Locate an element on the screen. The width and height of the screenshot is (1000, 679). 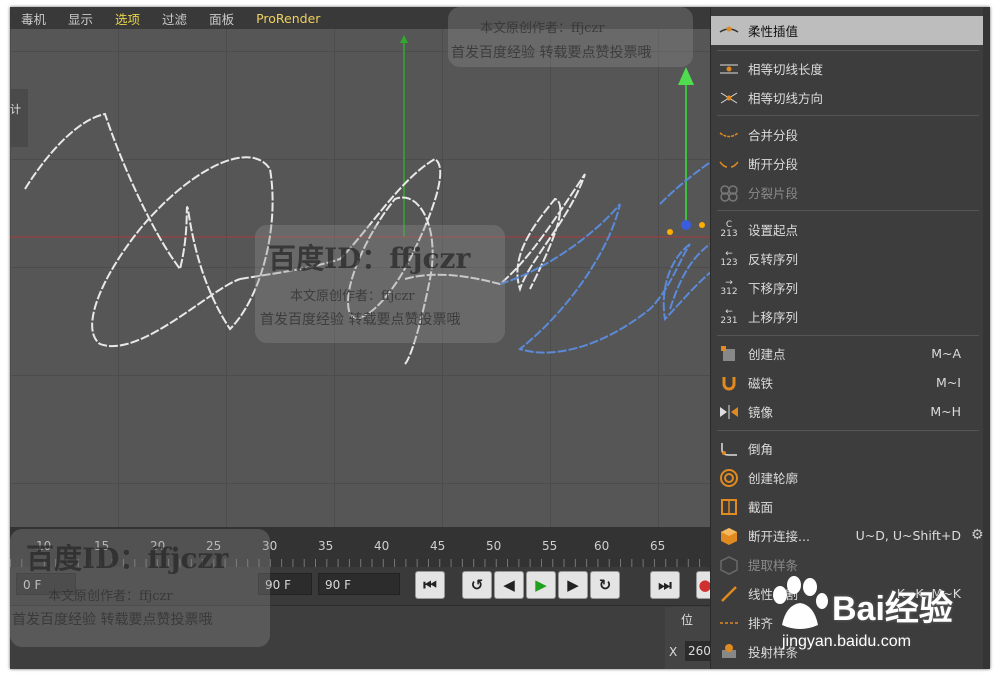
prev-key-button: ↺ is located at coordinates (477, 585).